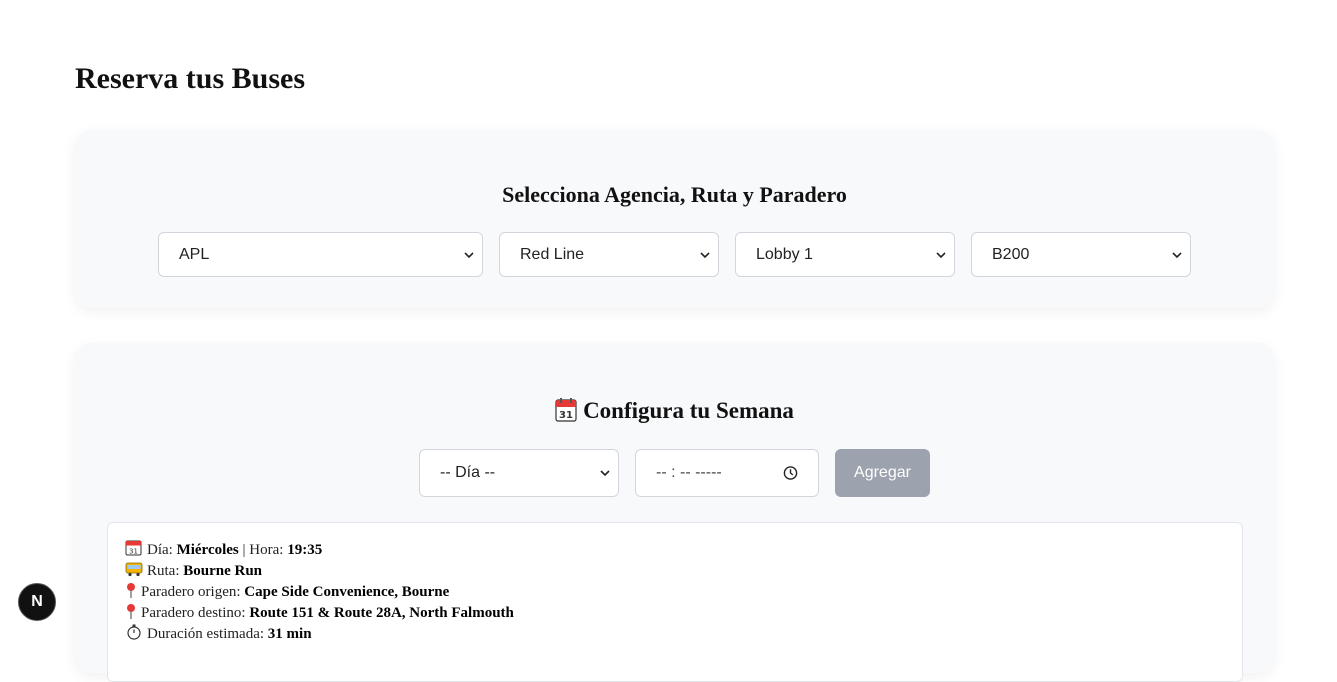  What do you see at coordinates (289, 634) in the screenshot?
I see `entry-duration-value: 31 min` at bounding box center [289, 634].